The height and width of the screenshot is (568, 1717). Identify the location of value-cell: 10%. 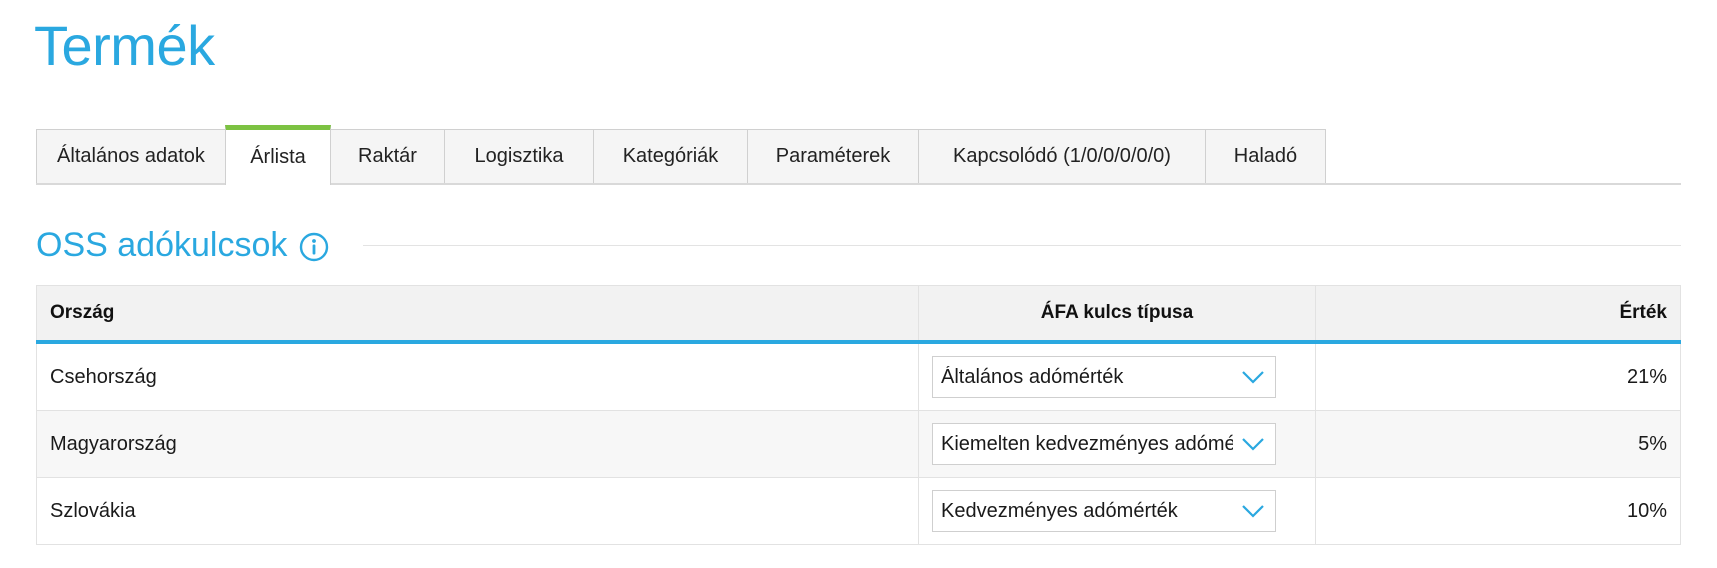
(1498, 511).